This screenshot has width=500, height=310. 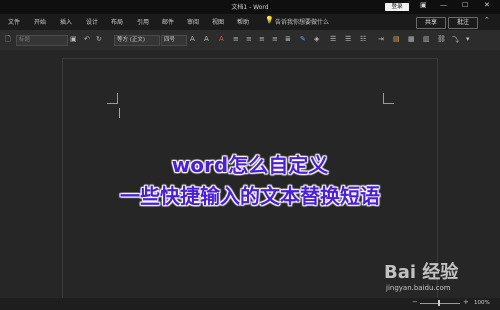 What do you see at coordinates (42, 40) in the screenshot?
I see `style-box: 标题` at bounding box center [42, 40].